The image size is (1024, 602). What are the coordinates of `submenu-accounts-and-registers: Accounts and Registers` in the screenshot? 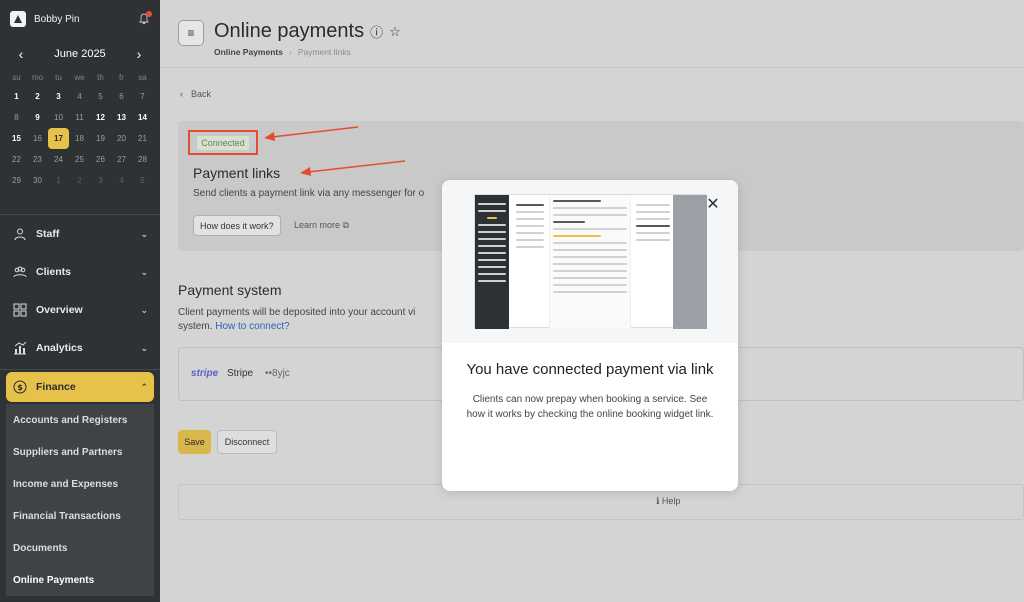 It's located at (80, 420).